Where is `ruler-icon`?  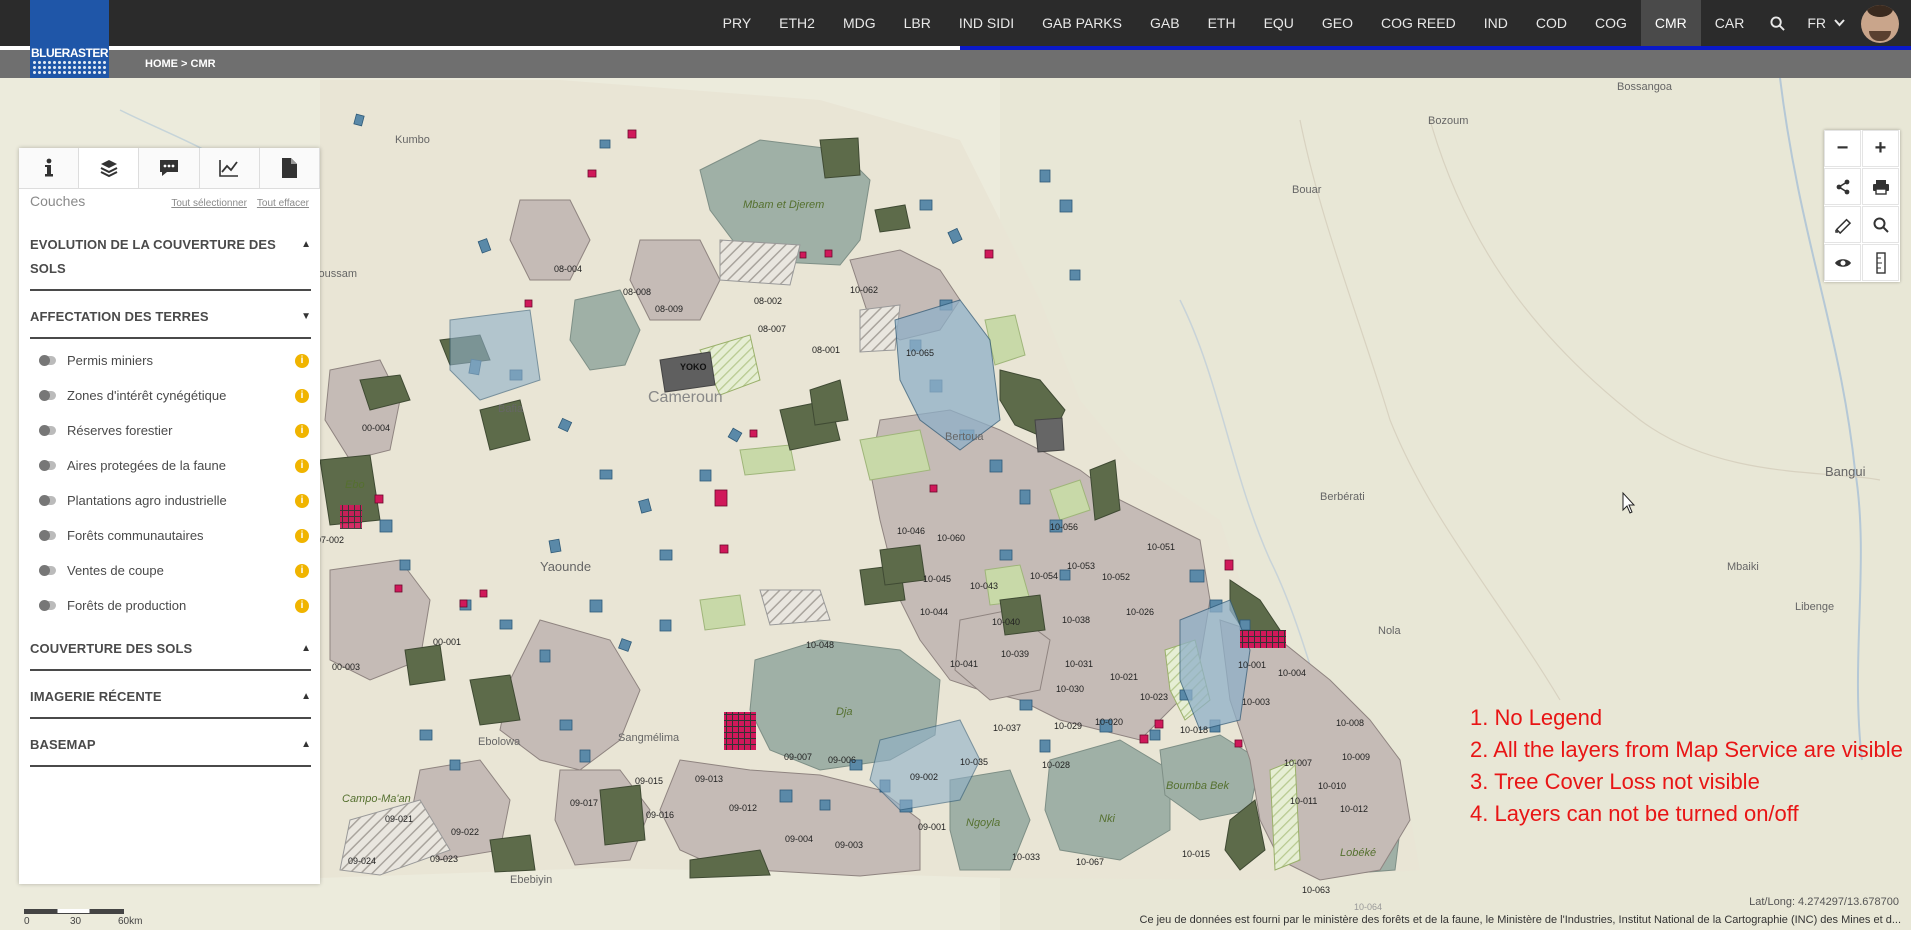 ruler-icon is located at coordinates (1880, 262).